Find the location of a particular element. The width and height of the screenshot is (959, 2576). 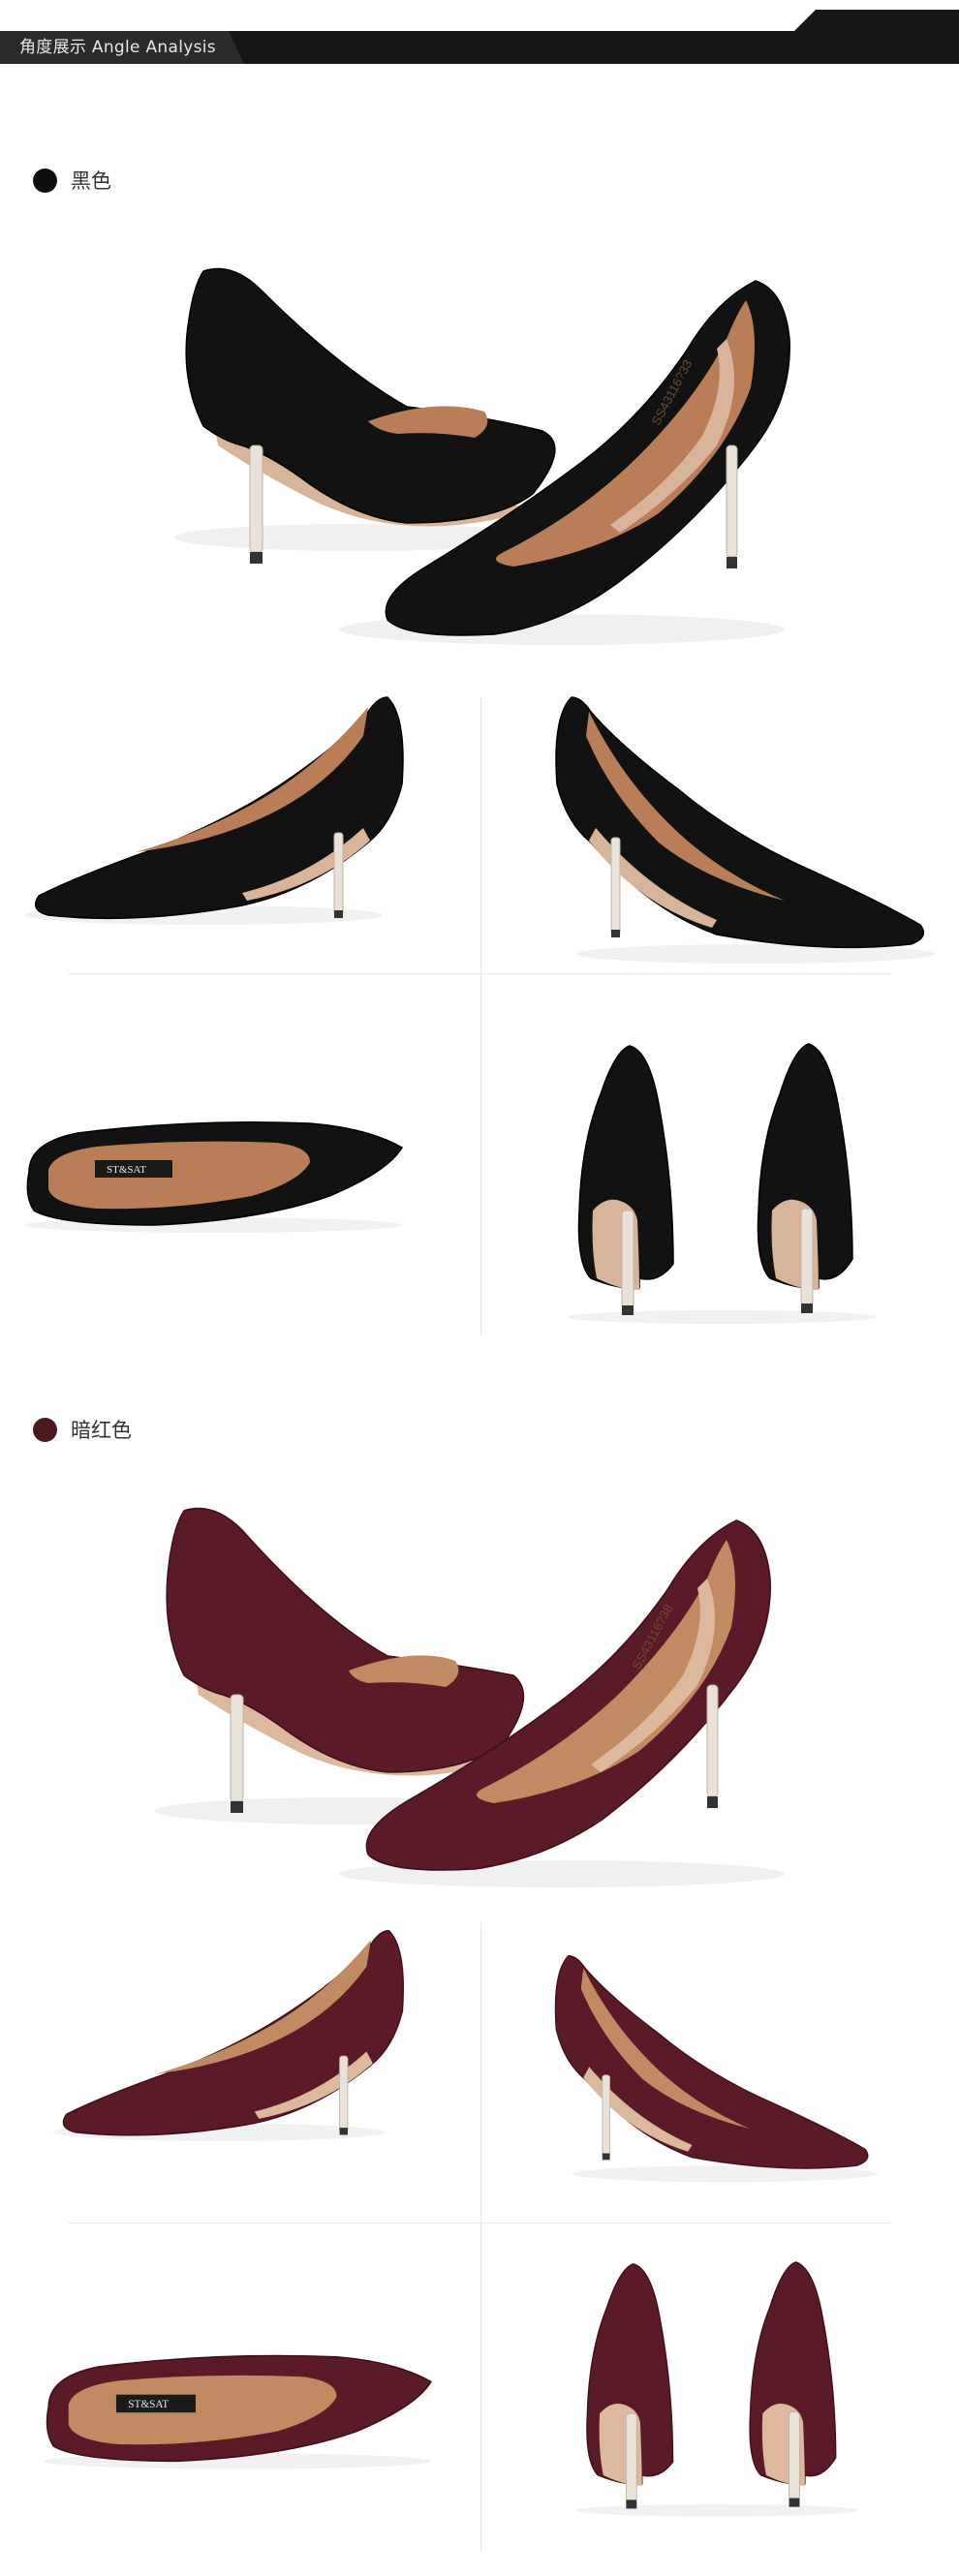

section-label-text: 黑色 is located at coordinates (91, 181).